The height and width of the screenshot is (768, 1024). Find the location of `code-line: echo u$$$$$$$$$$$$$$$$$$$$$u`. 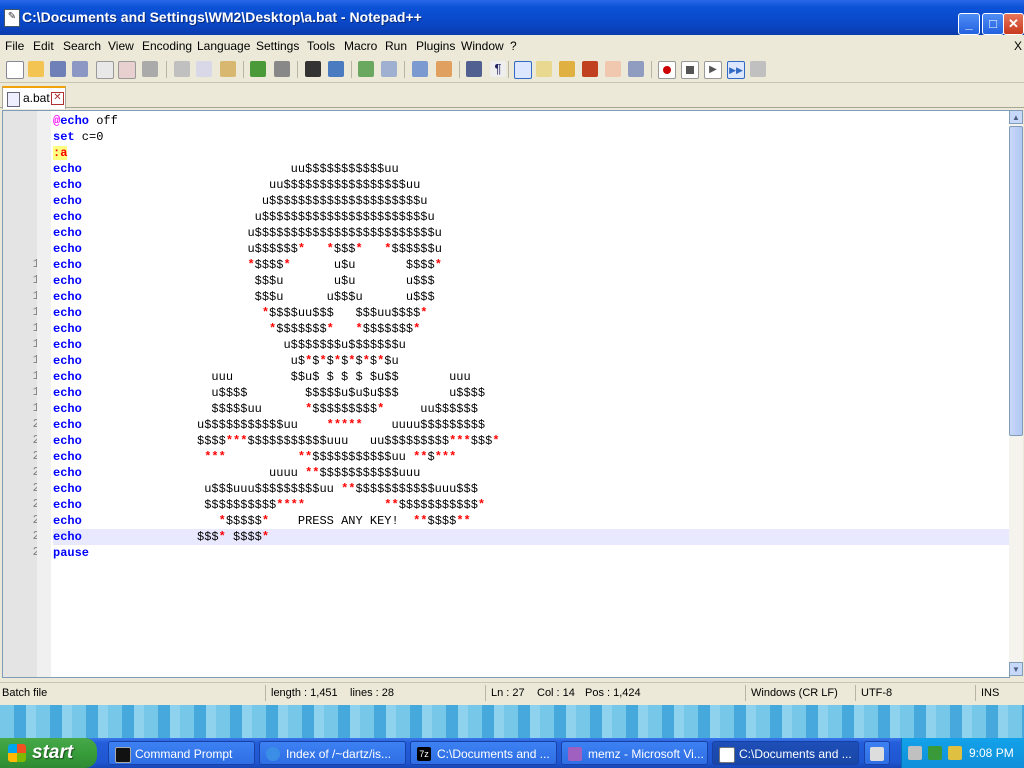

code-line: echo u$$$$$$$$$$$$$$$$$$$$$u is located at coordinates (531, 201).